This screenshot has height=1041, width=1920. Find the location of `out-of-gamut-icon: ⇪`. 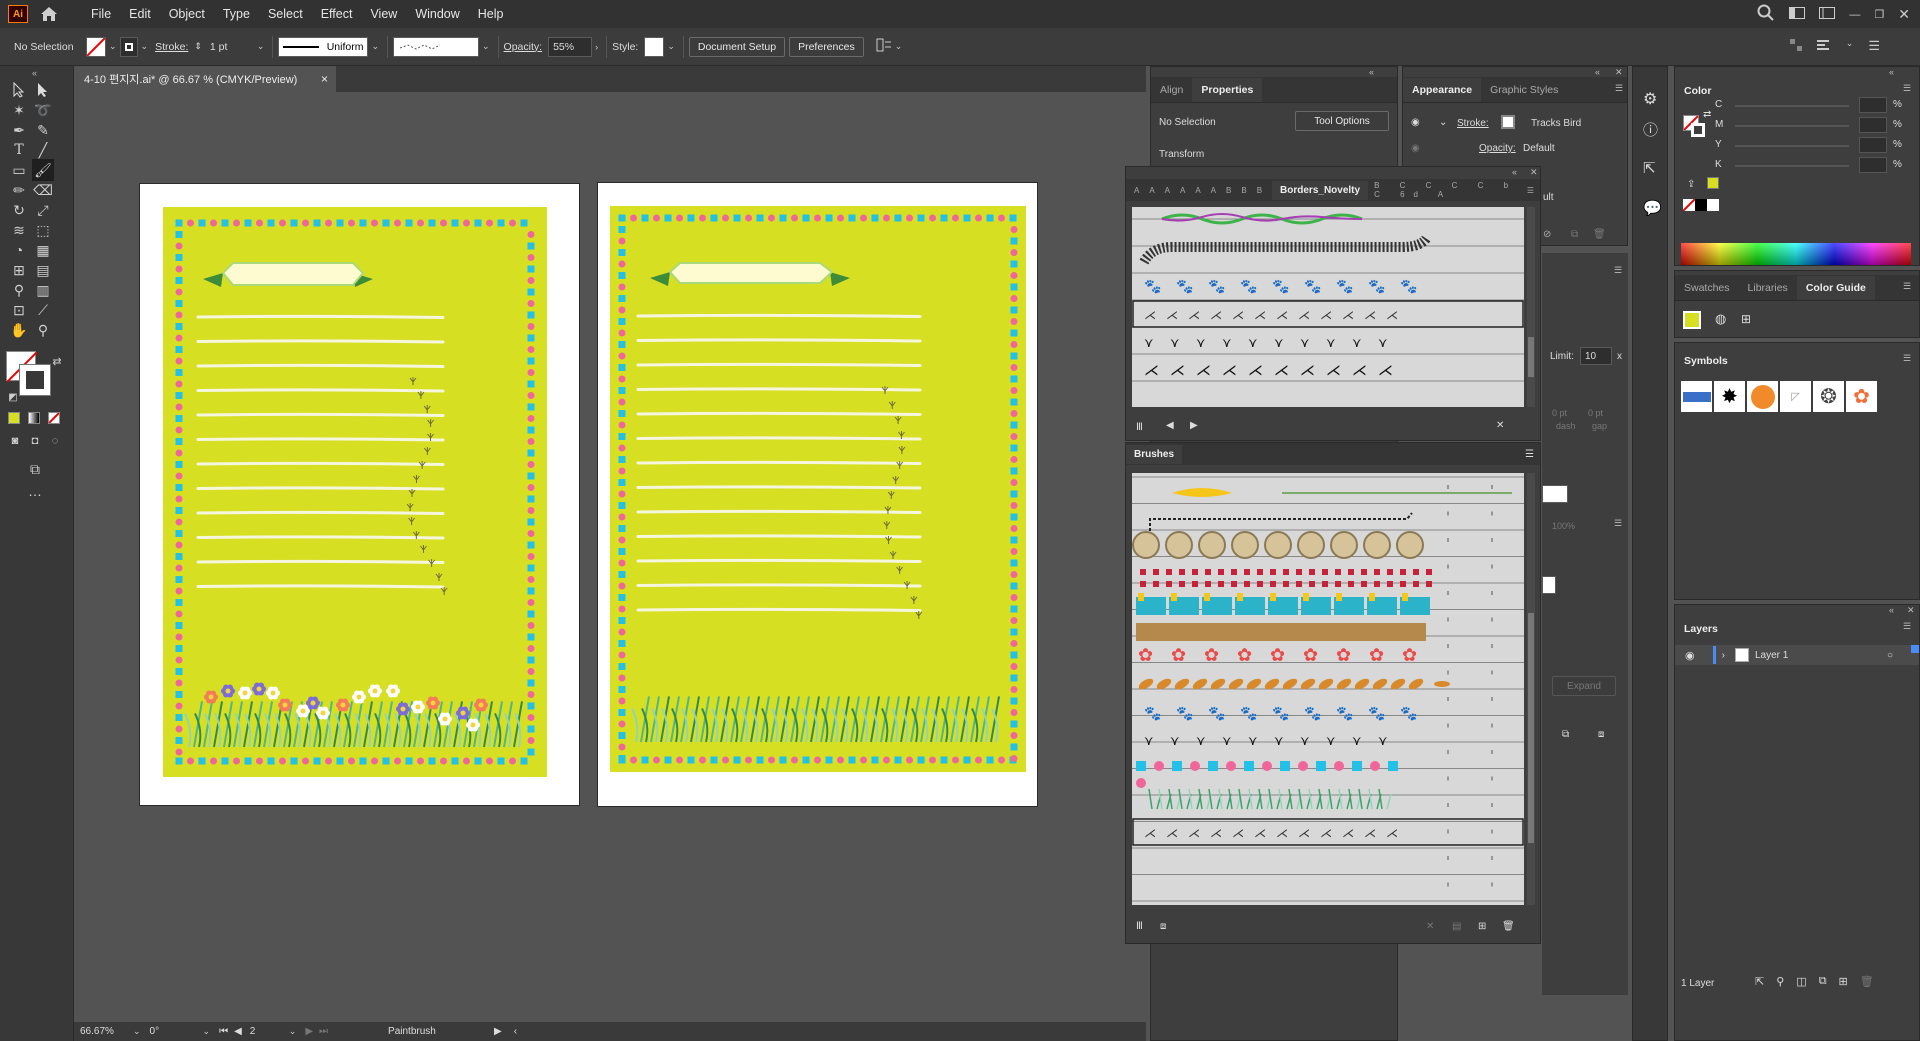

out-of-gamut-icon: ⇪ is located at coordinates (1691, 184).